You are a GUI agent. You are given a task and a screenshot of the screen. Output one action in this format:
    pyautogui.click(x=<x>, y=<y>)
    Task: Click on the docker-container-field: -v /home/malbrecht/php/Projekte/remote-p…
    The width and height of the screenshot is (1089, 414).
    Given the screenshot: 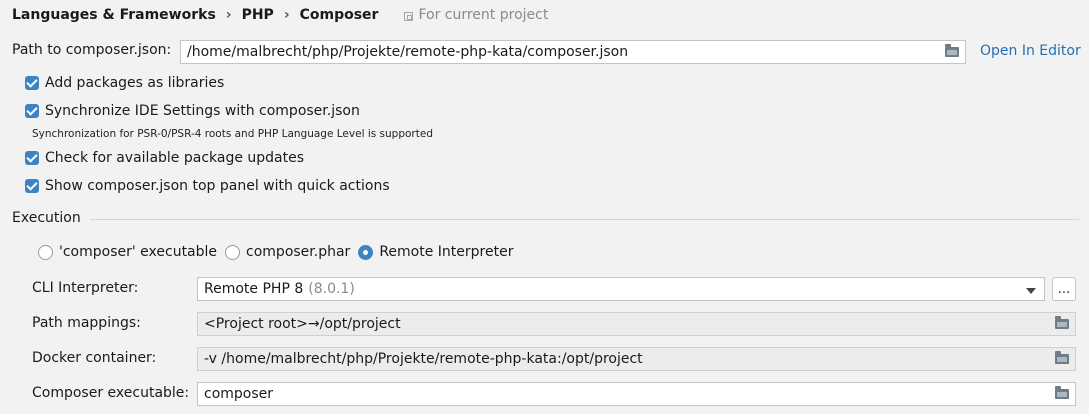 What is the action you would take?
    pyautogui.click(x=636, y=359)
    